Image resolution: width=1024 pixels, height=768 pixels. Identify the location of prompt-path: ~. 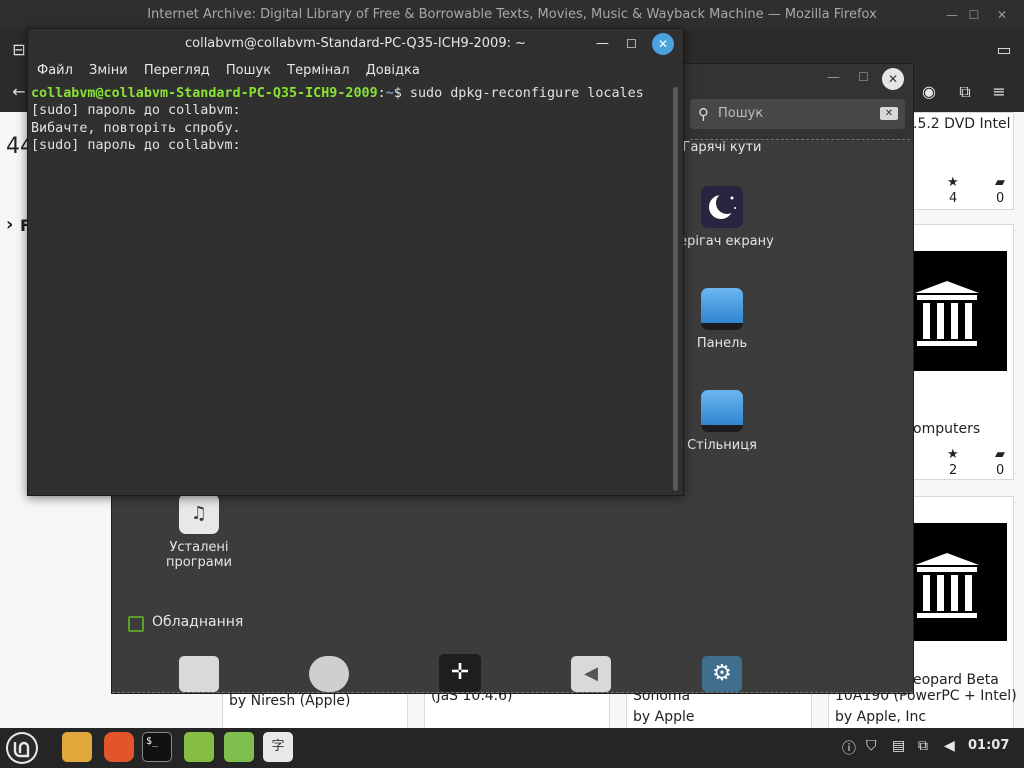
(389, 93).